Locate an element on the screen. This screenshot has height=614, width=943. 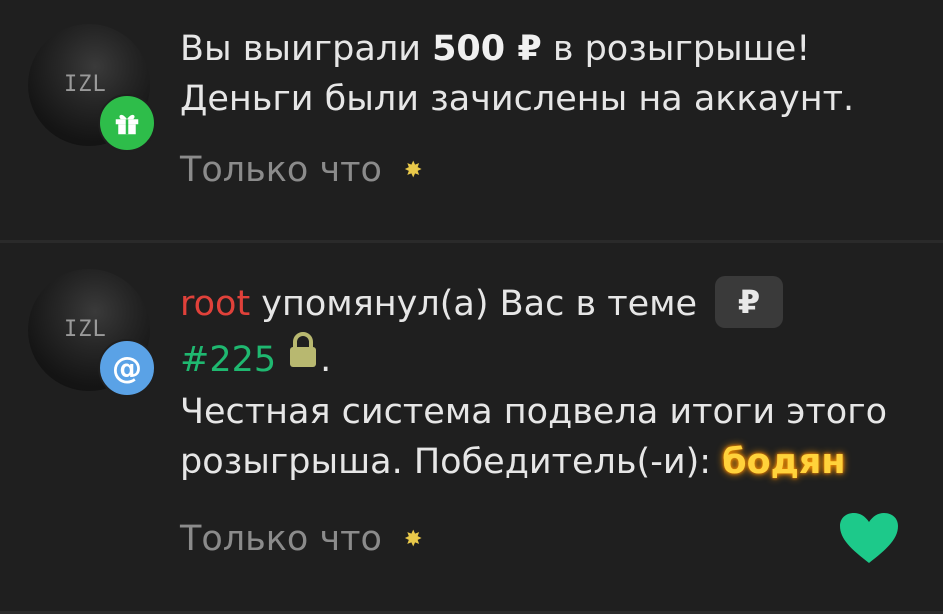
username-link: root is located at coordinates (215, 304).